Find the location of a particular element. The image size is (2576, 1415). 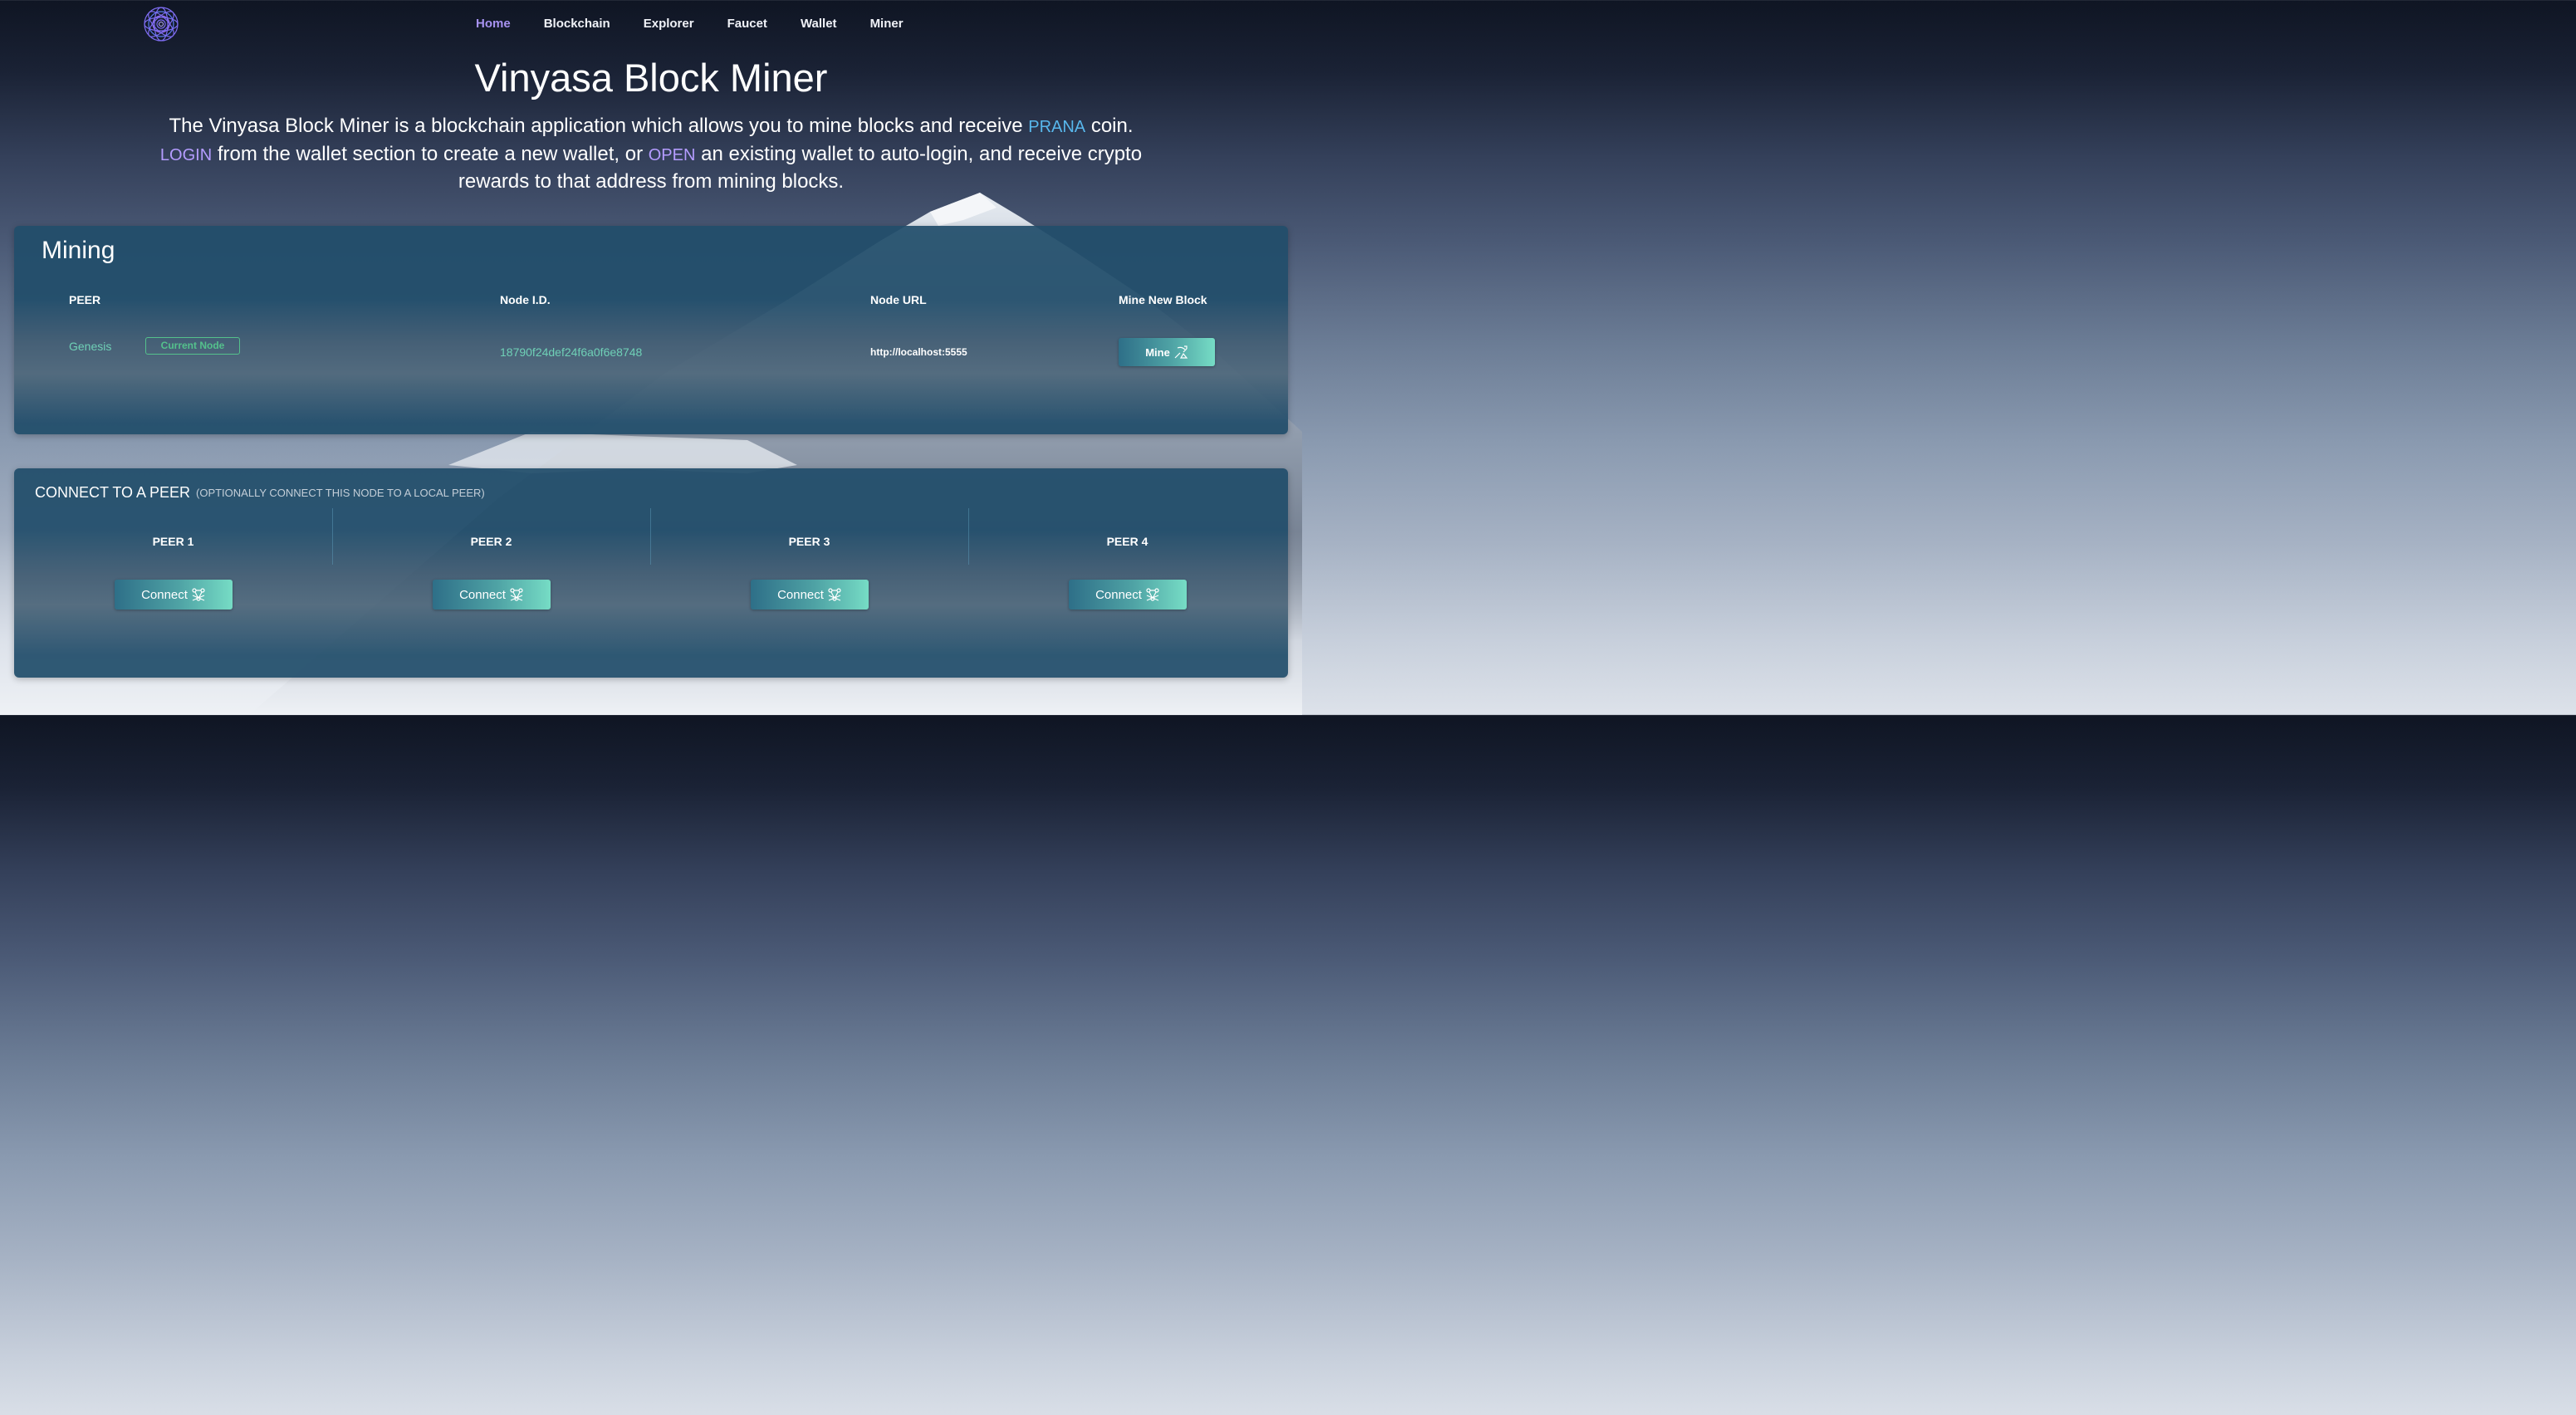

peer-label: PEER 1 is located at coordinates (173, 541).